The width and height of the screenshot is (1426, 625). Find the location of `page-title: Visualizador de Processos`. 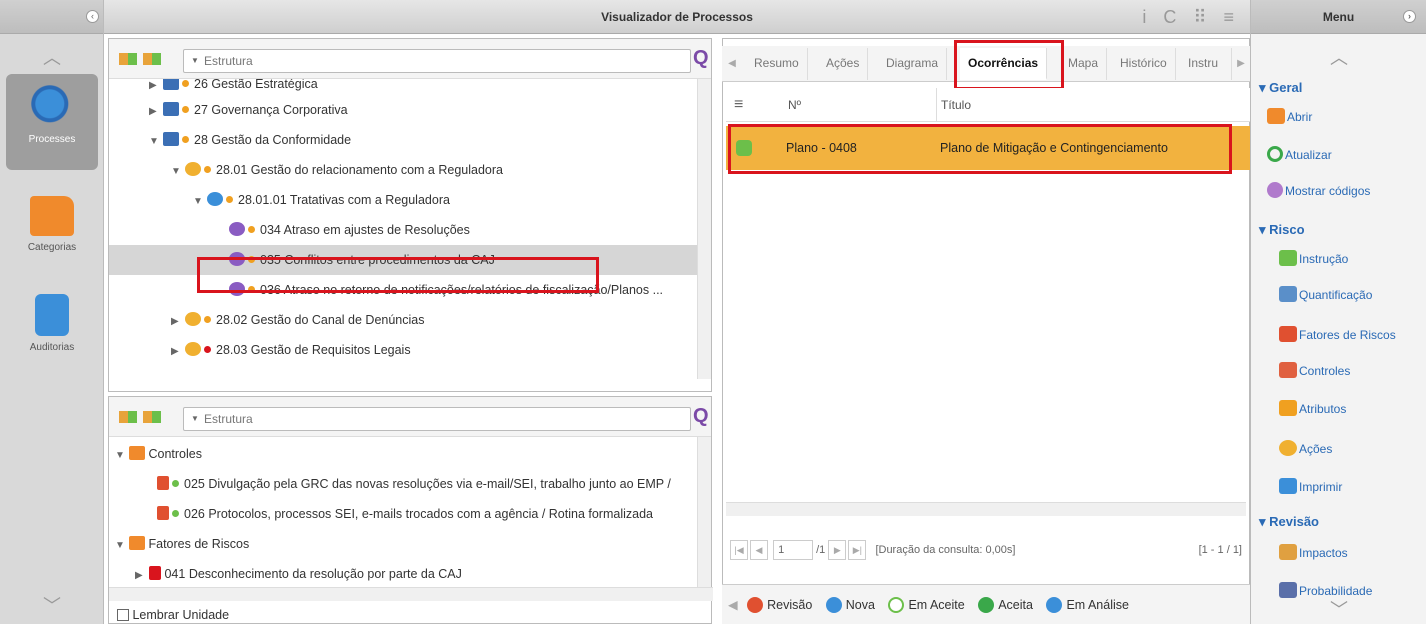

page-title: Visualizador de Processos is located at coordinates (677, 17).